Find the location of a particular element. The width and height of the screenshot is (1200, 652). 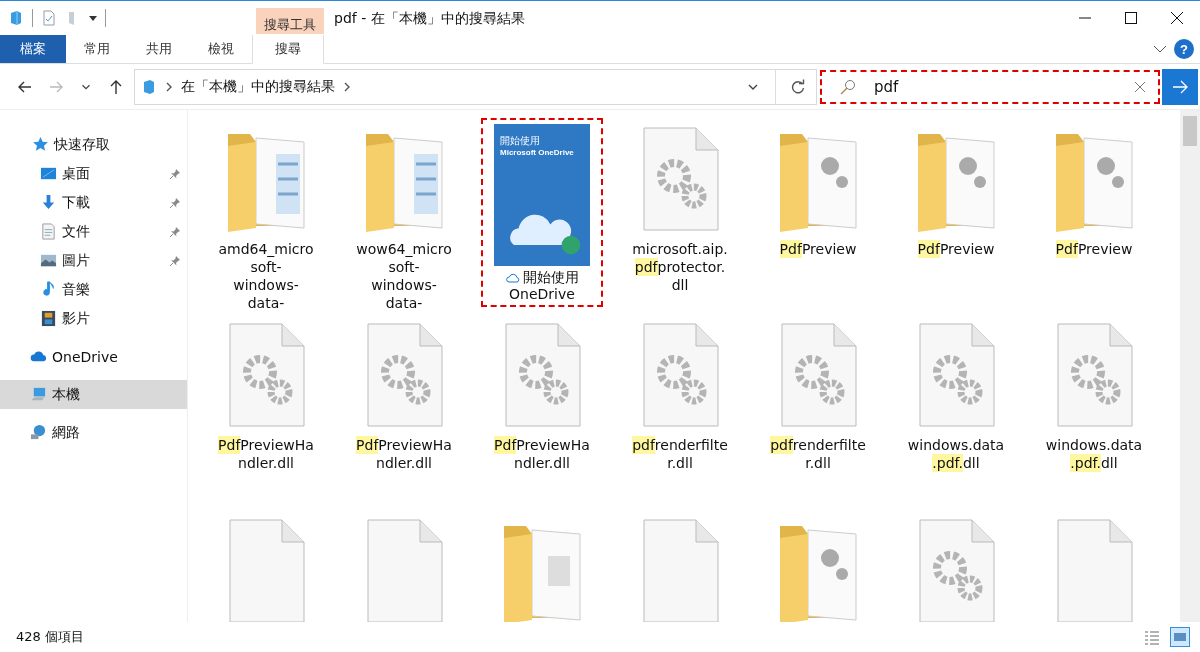

scrollbar is located at coordinates (1190, 366).